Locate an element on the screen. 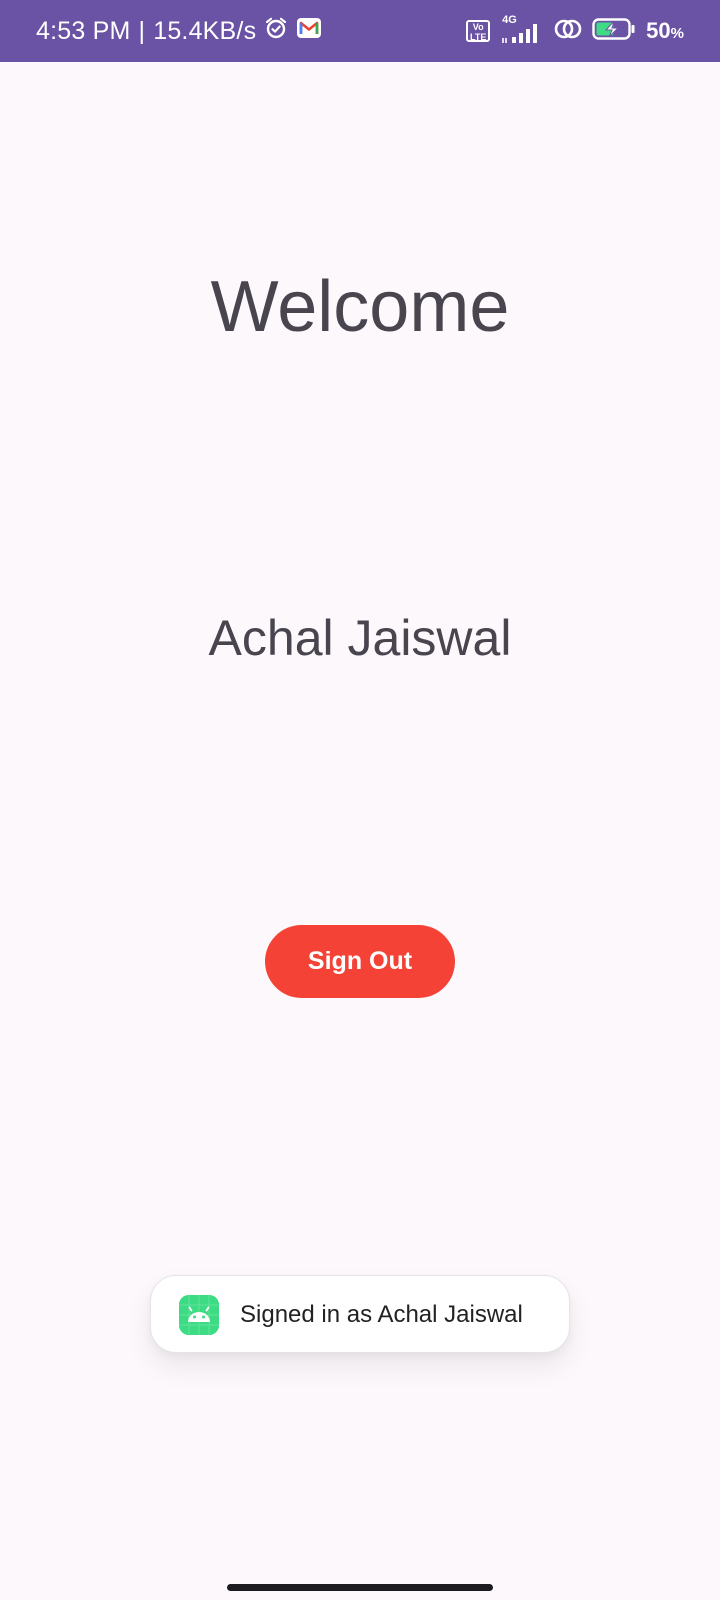 Image resolution: width=720 pixels, height=1600 pixels. clock-time: 4:53 PM is located at coordinates (83, 30).